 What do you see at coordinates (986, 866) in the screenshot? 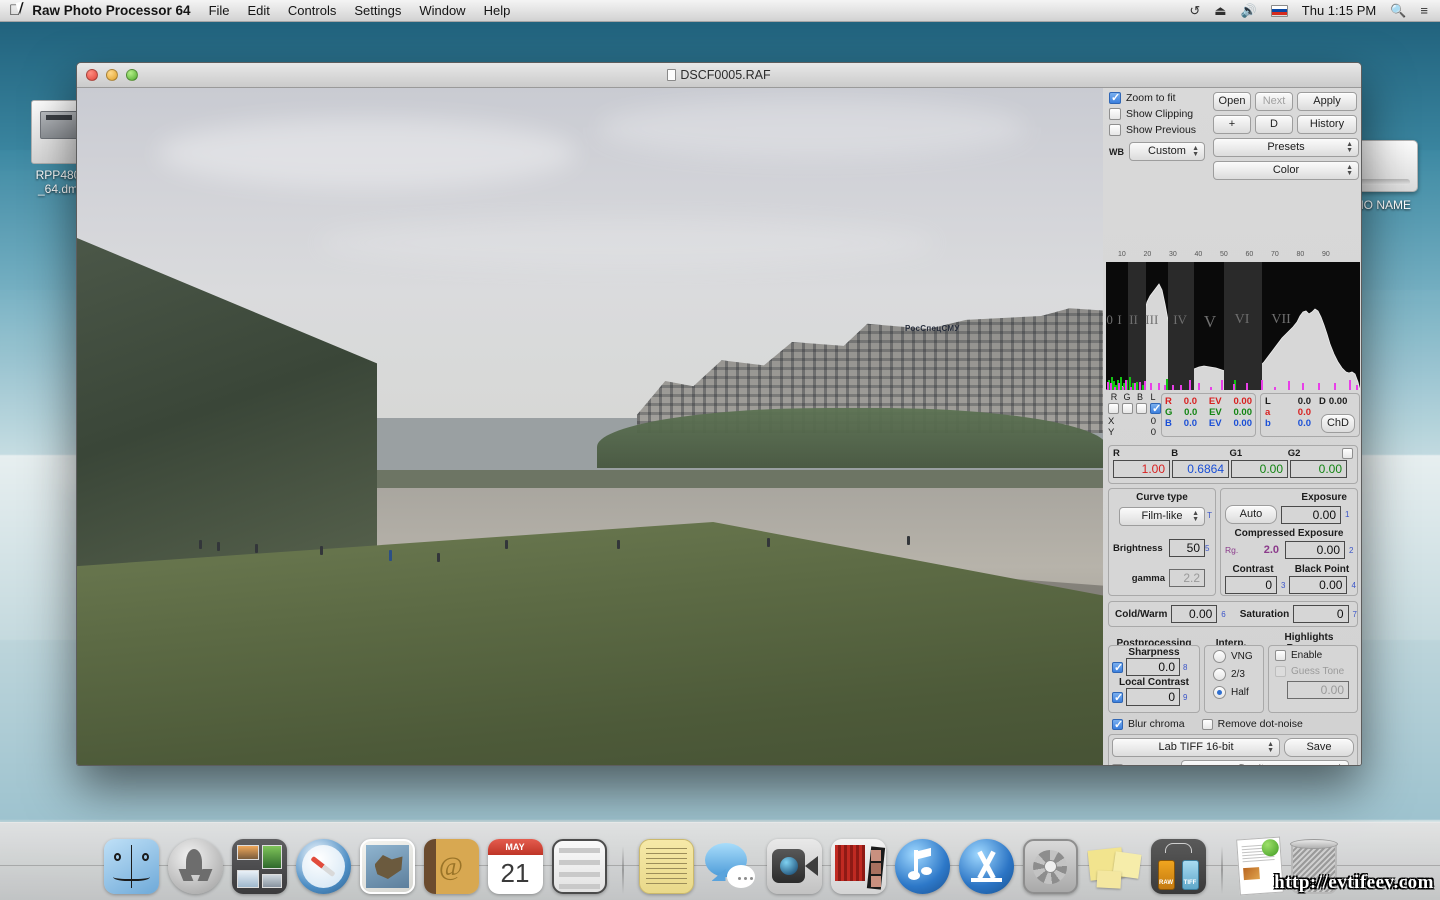
I see `app-store-icon` at bounding box center [986, 866].